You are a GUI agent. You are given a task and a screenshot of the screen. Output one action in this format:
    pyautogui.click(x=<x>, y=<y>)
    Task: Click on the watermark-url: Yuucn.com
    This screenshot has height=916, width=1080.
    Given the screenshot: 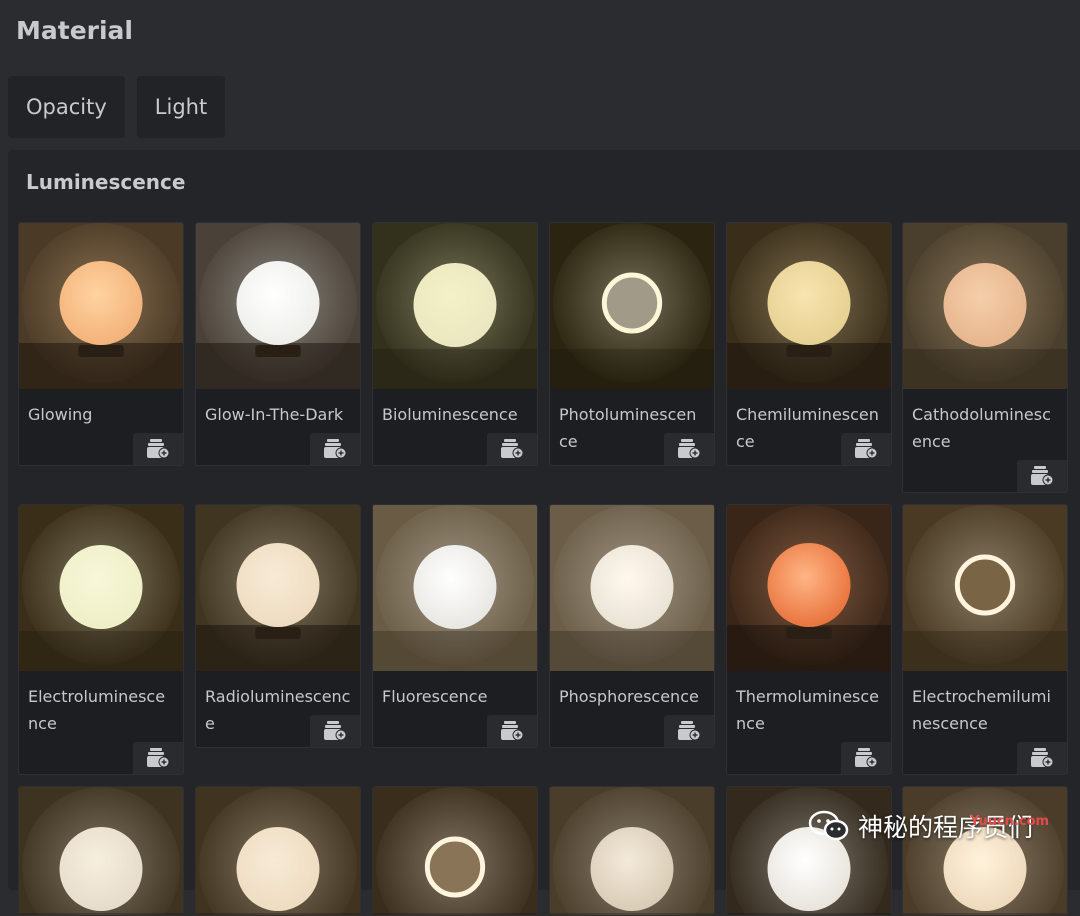 What is the action you would take?
    pyautogui.click(x=1010, y=821)
    